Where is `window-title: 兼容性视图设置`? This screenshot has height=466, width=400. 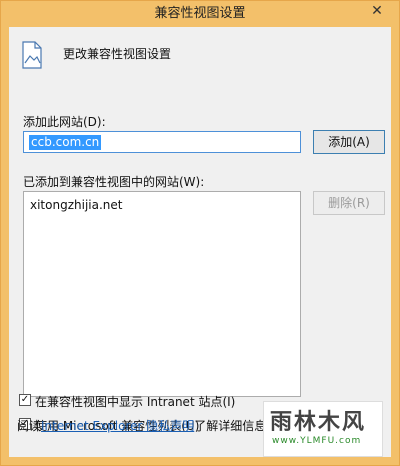
window-title: 兼容性视图设置 is located at coordinates (200, 13).